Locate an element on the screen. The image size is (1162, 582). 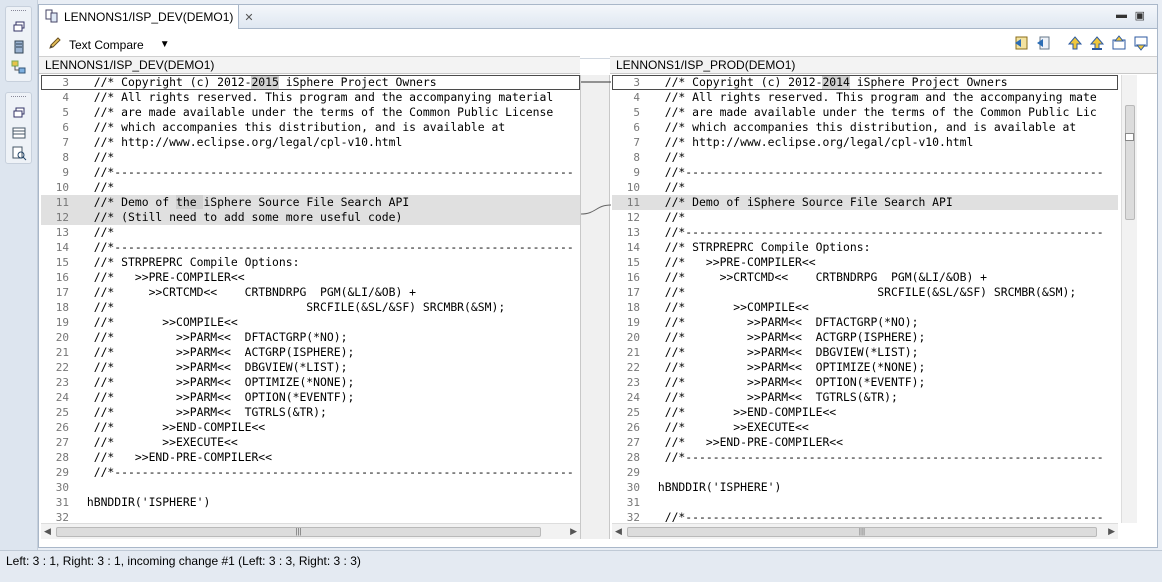
server-icon is located at coordinates (19, 47).